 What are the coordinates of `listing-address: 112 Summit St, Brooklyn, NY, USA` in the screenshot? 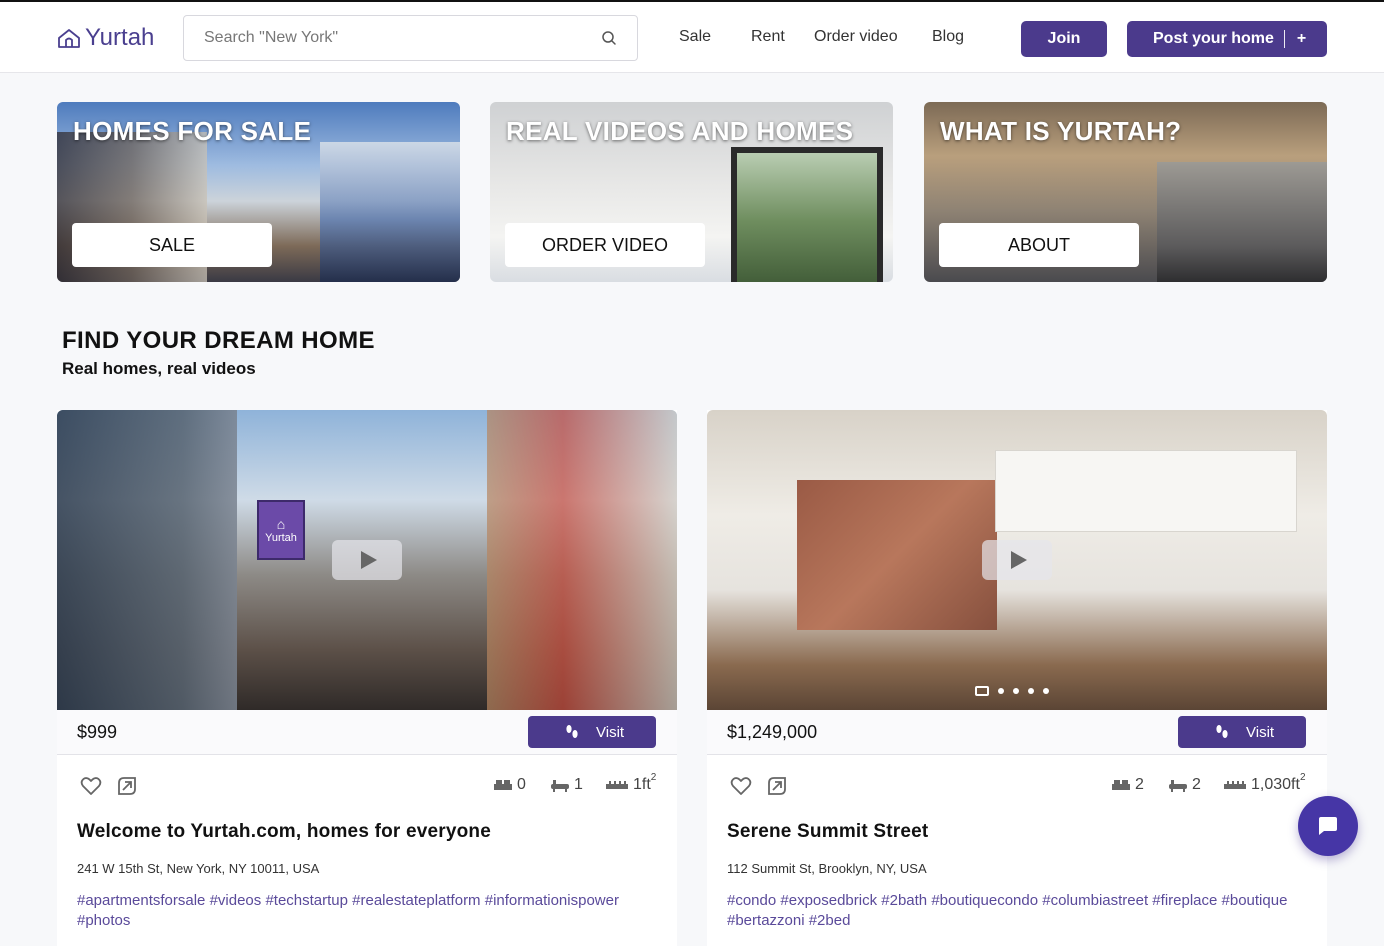 It's located at (827, 868).